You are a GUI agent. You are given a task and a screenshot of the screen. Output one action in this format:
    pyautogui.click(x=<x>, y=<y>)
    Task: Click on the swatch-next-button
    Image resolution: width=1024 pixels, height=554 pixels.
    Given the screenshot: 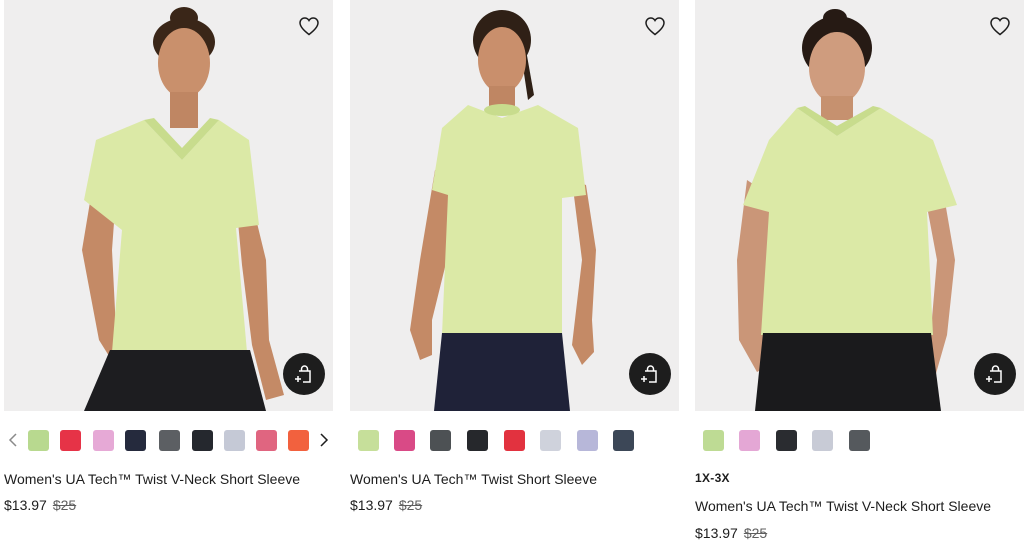 What is the action you would take?
    pyautogui.click(x=324, y=440)
    